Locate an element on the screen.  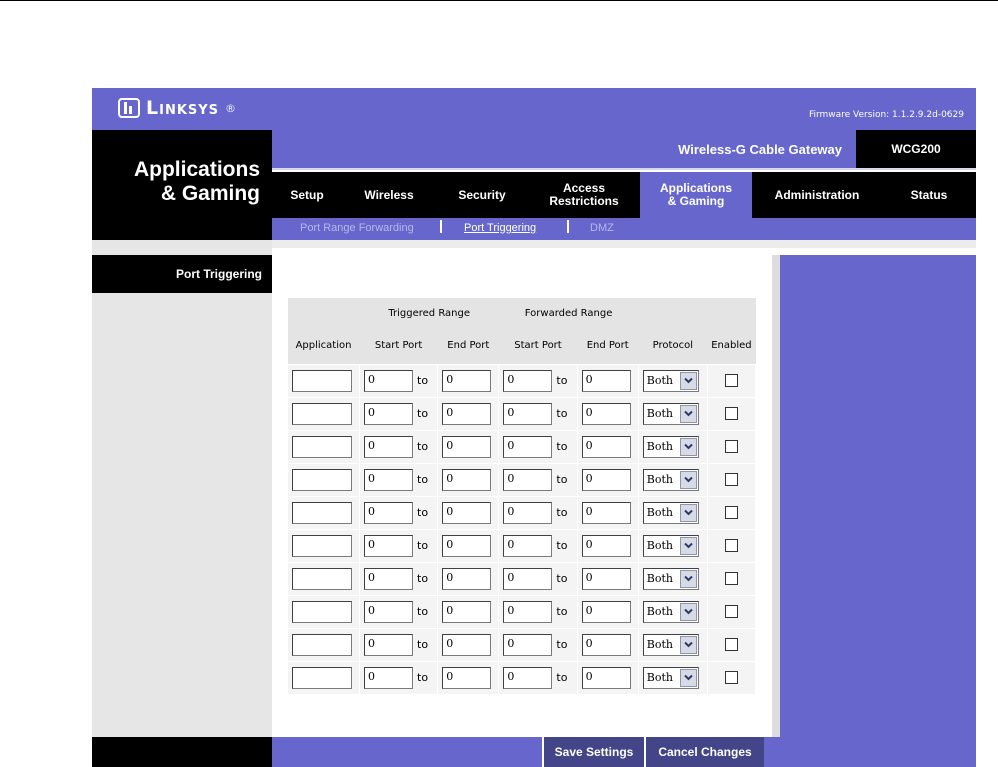
trigger-end-cell: 0 is located at coordinates (468, 479).